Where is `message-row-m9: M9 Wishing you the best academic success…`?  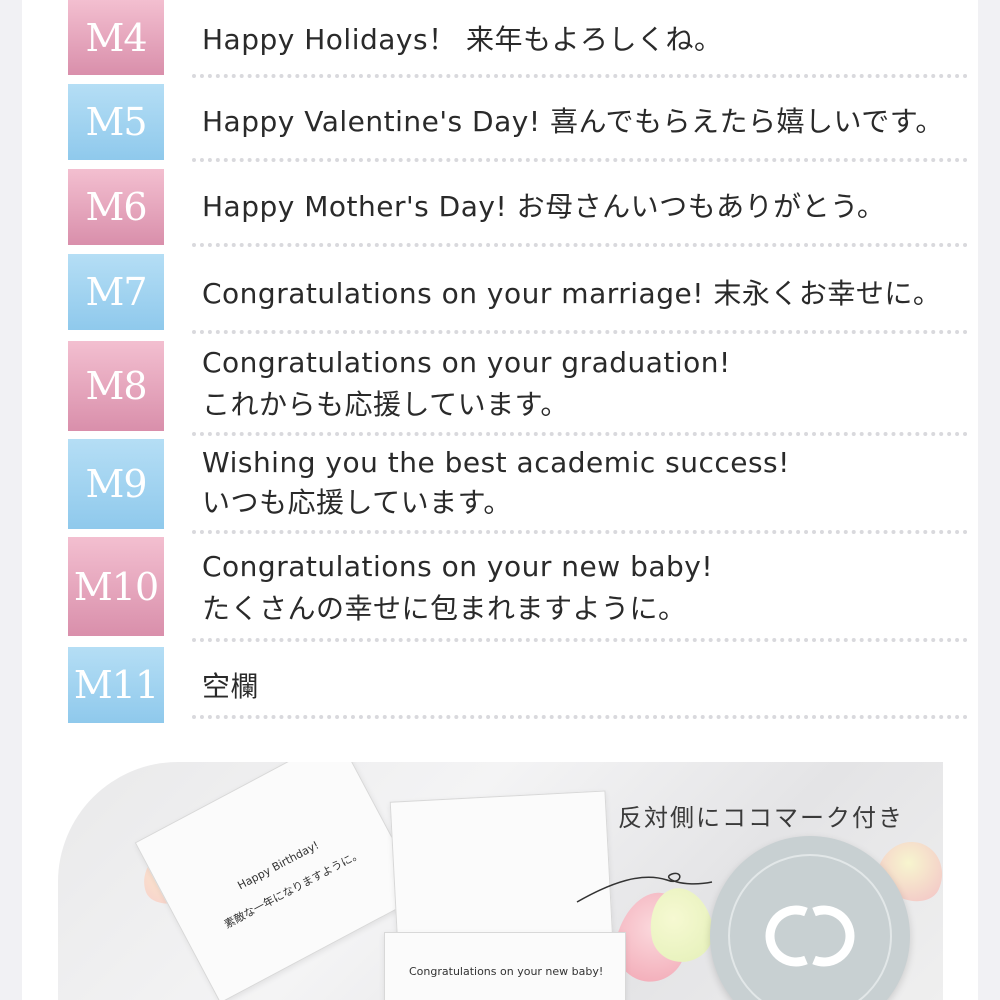 message-row-m9: M9 Wishing you the best academic success… is located at coordinates (518, 487).